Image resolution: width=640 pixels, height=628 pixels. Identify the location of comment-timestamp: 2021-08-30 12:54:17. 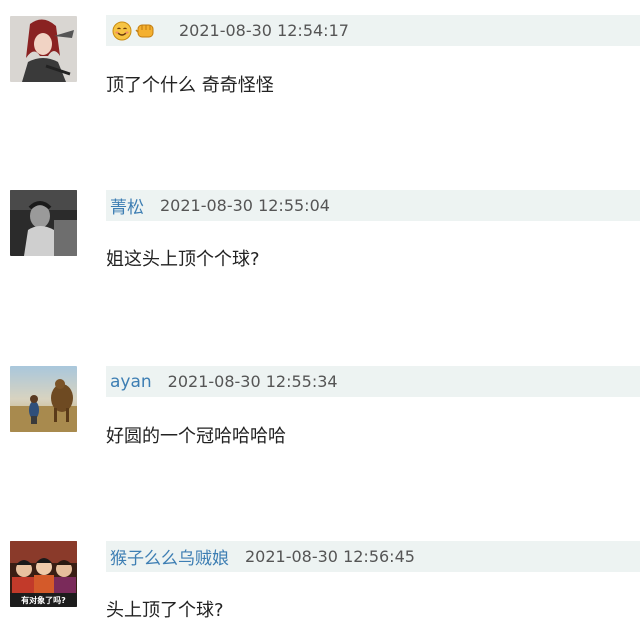
(264, 30).